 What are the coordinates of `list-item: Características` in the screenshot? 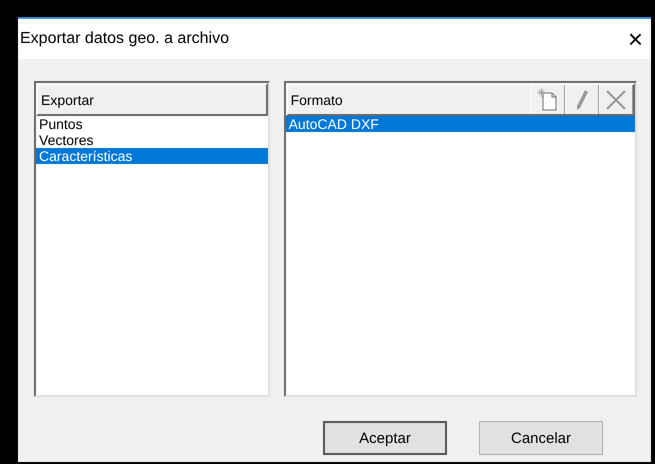 It's located at (152, 156).